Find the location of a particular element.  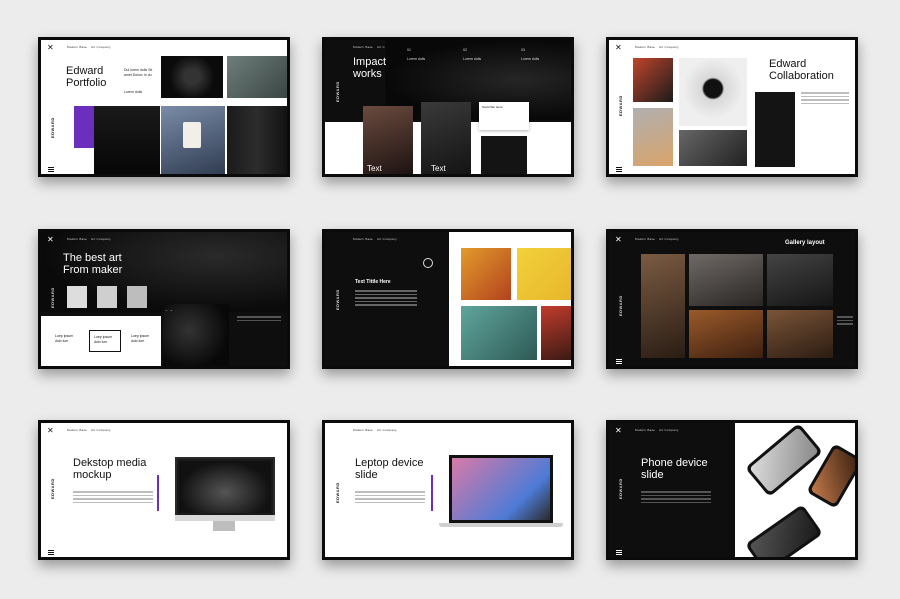

number-1: 01 is located at coordinates (409, 50).